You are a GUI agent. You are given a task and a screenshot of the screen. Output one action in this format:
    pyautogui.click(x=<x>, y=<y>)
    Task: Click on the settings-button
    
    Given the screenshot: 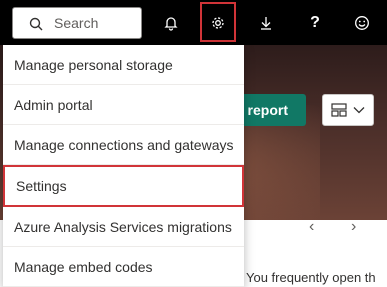 What is the action you would take?
    pyautogui.click(x=218, y=23)
    